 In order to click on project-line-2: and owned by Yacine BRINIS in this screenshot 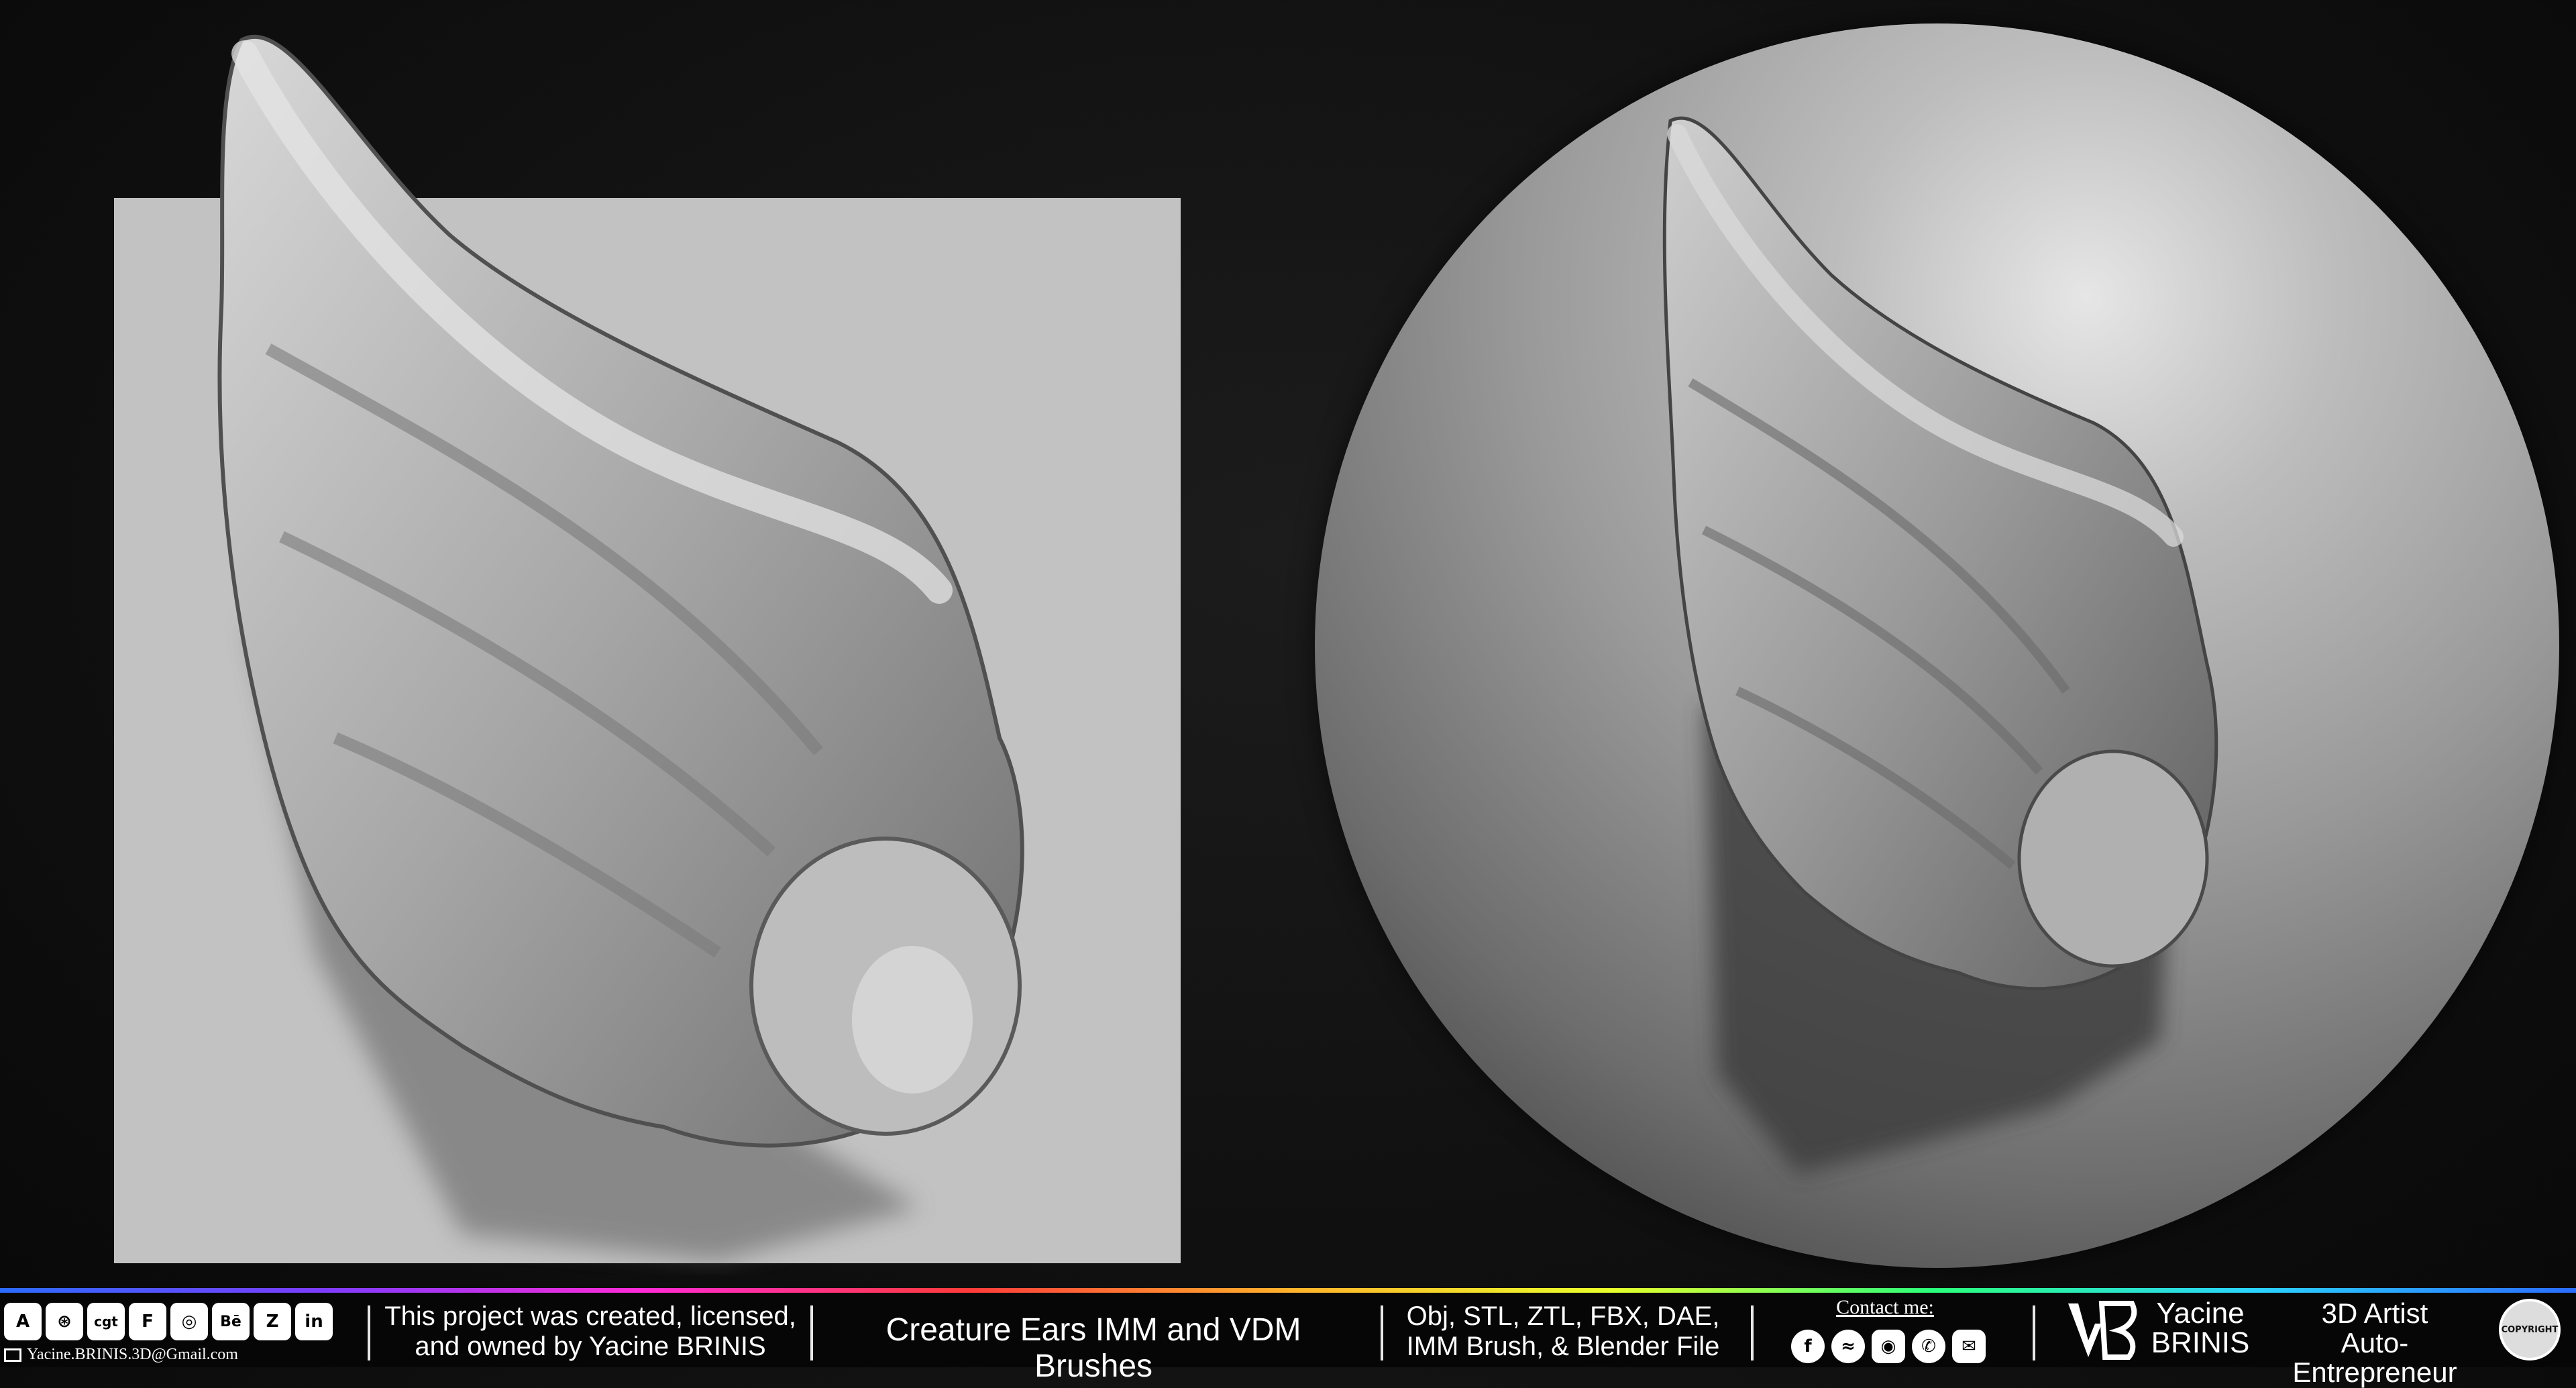, I will do `click(590, 1346)`.